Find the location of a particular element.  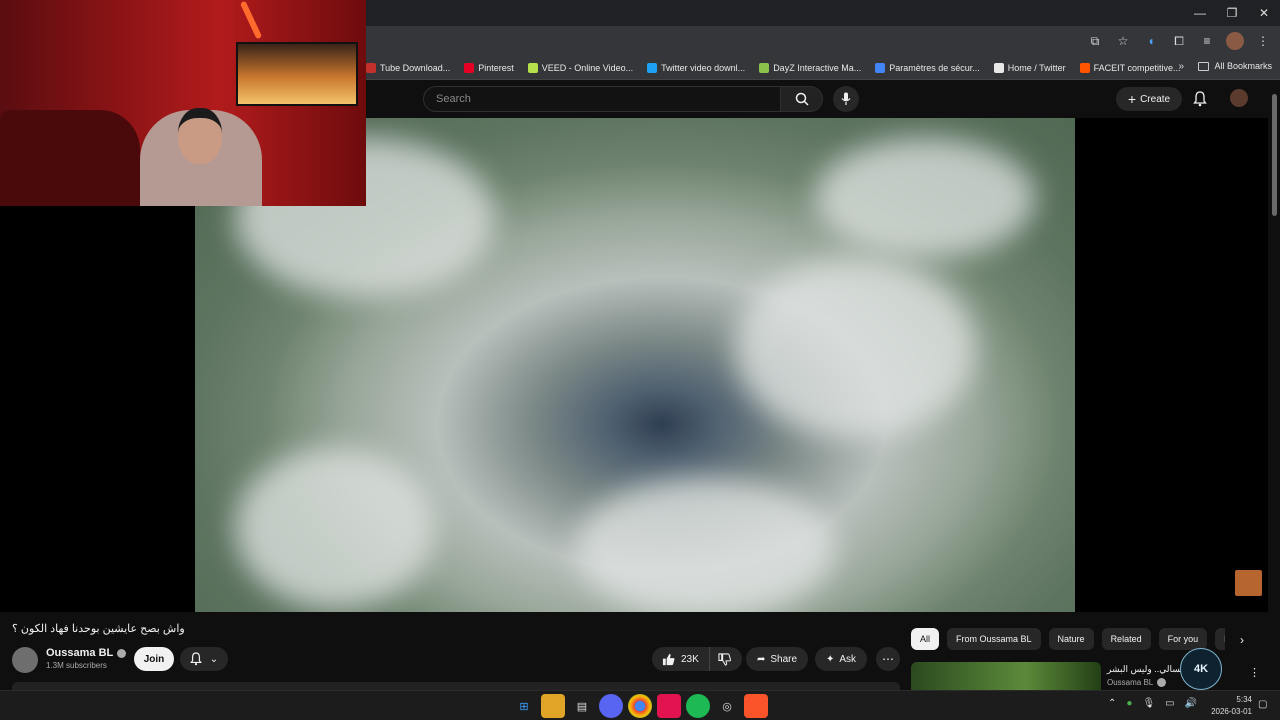

channel-avatar is located at coordinates (25, 660).